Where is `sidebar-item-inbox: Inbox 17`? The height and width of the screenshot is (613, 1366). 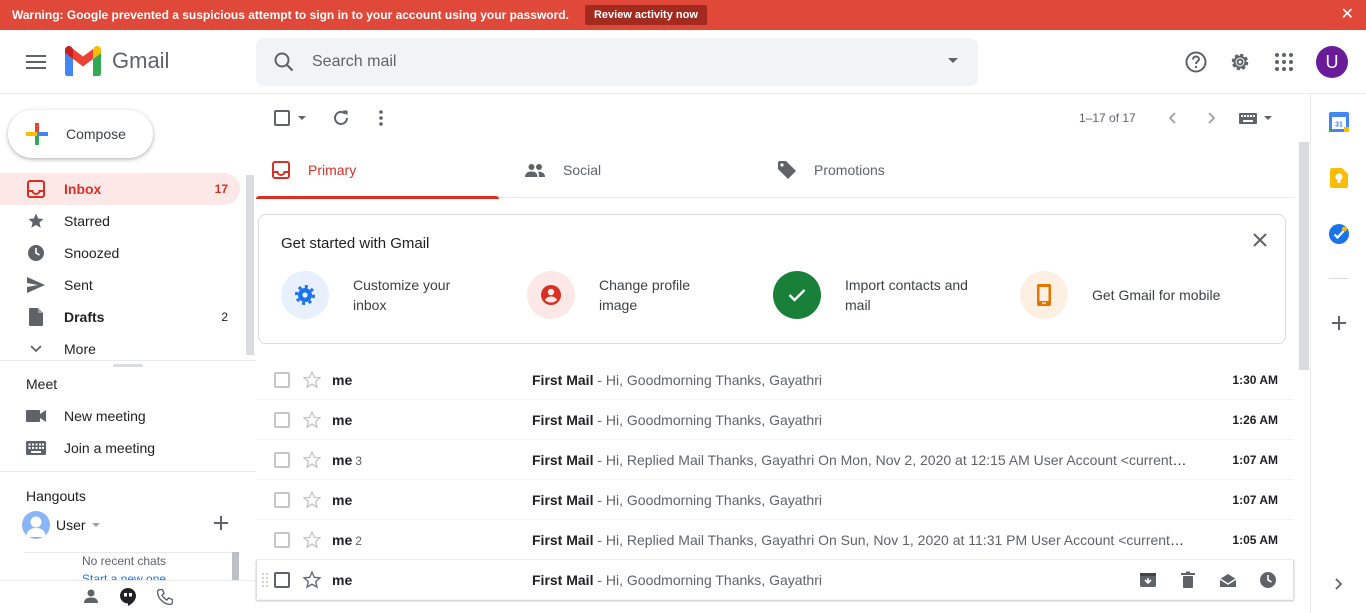 sidebar-item-inbox: Inbox 17 is located at coordinates (120, 189).